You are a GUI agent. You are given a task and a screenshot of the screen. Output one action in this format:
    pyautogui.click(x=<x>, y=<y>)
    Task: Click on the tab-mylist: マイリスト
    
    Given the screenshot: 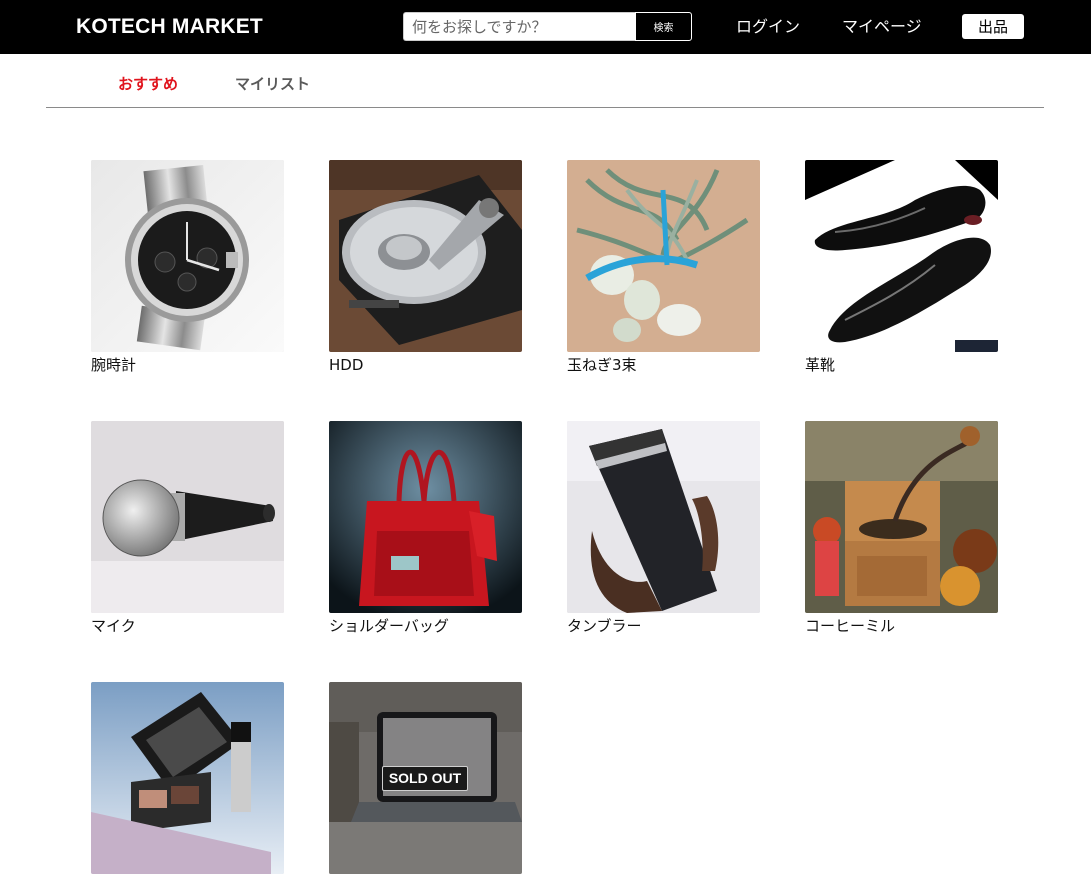 What is the action you would take?
    pyautogui.click(x=272, y=84)
    